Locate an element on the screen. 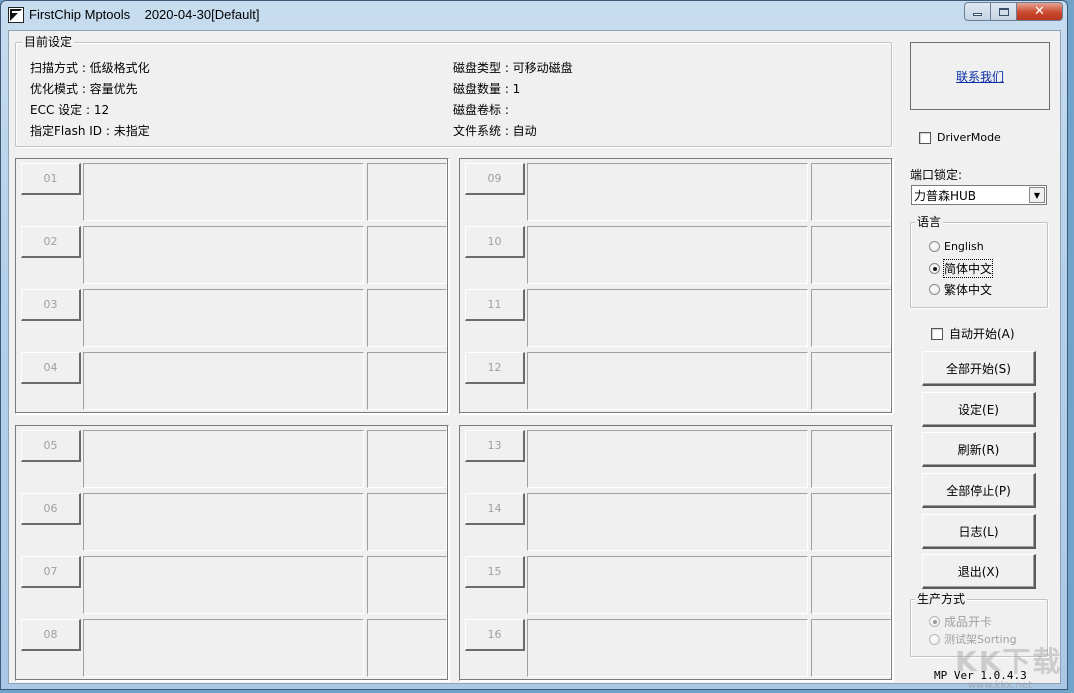  port-panel-top-right: 09 10 11 12 is located at coordinates (676, 286).